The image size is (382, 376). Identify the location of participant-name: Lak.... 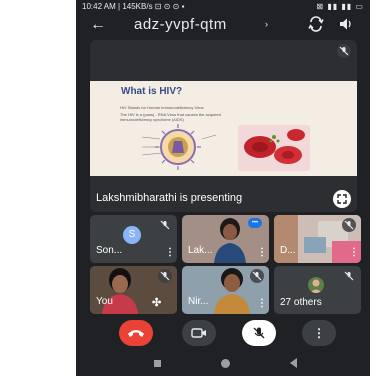
(200, 250).